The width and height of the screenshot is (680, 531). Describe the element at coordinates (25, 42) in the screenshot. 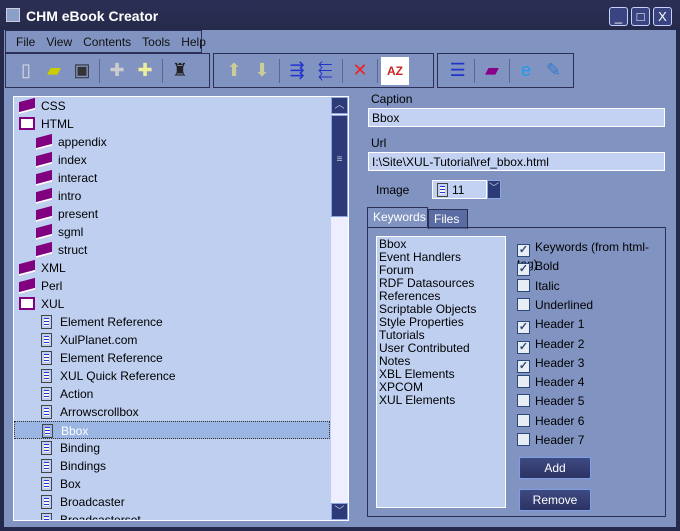

I see `menu-file: File` at that location.